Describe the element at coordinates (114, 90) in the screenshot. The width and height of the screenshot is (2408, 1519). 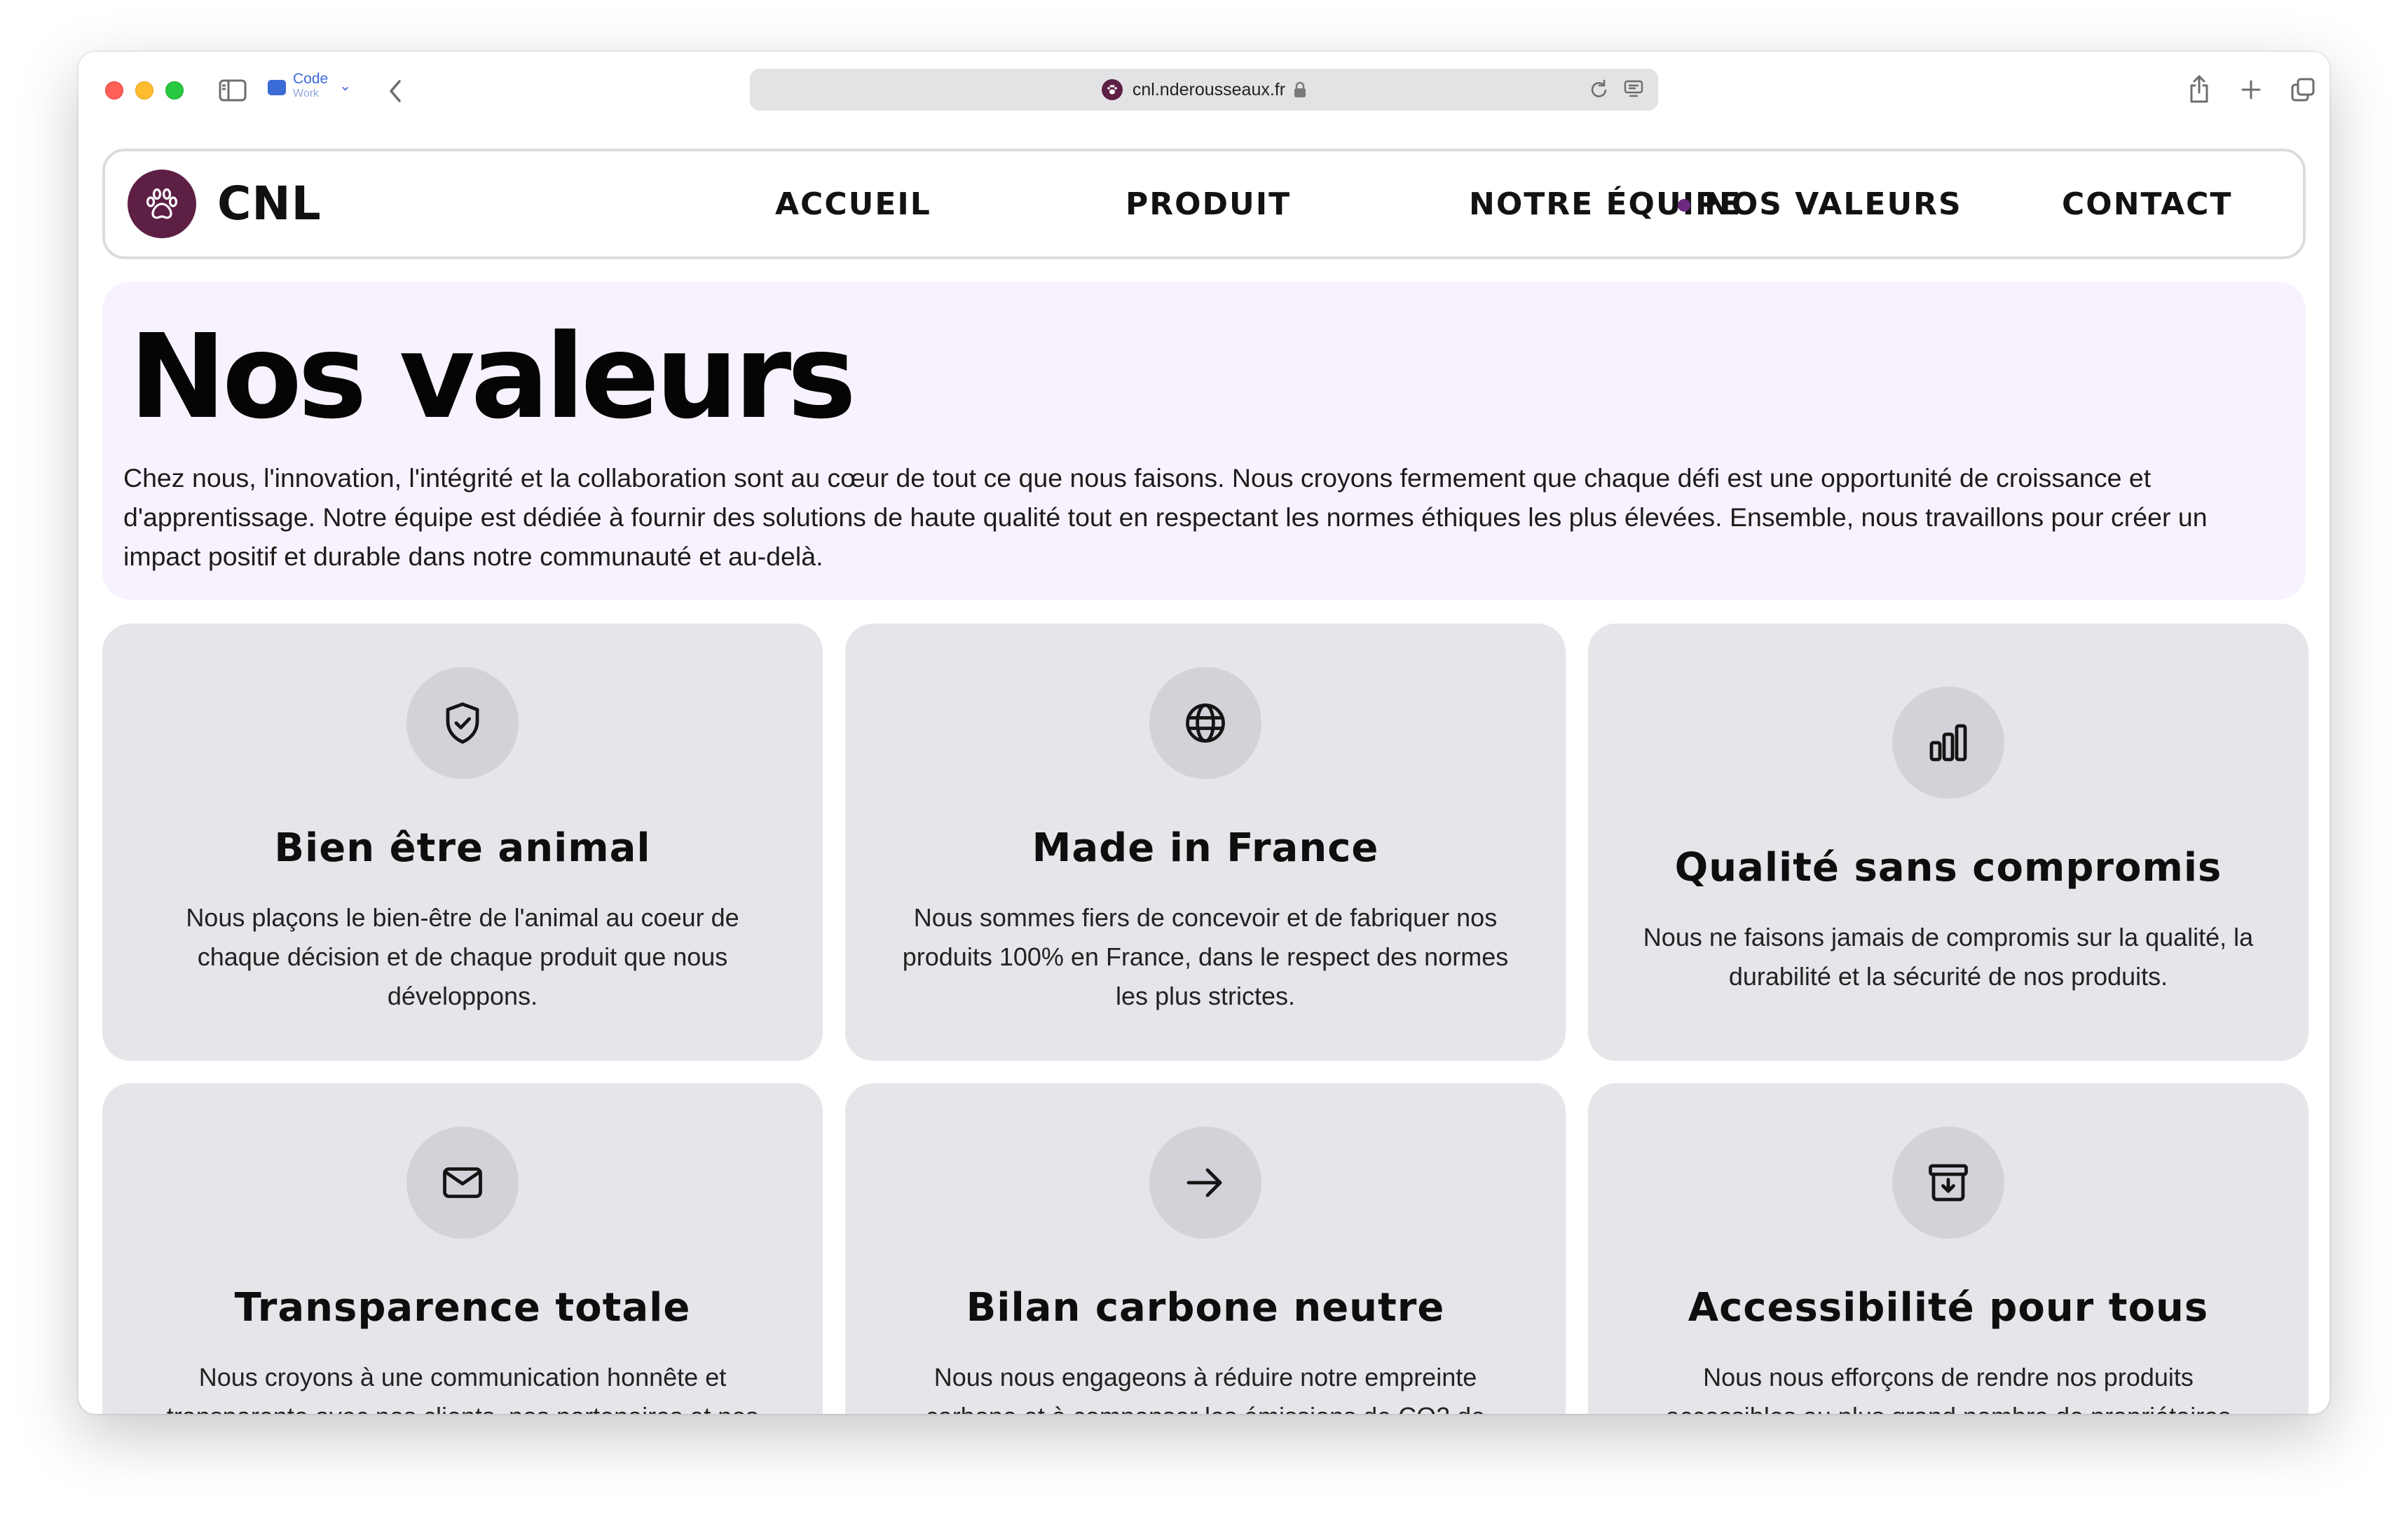
I see `close-window-button` at that location.